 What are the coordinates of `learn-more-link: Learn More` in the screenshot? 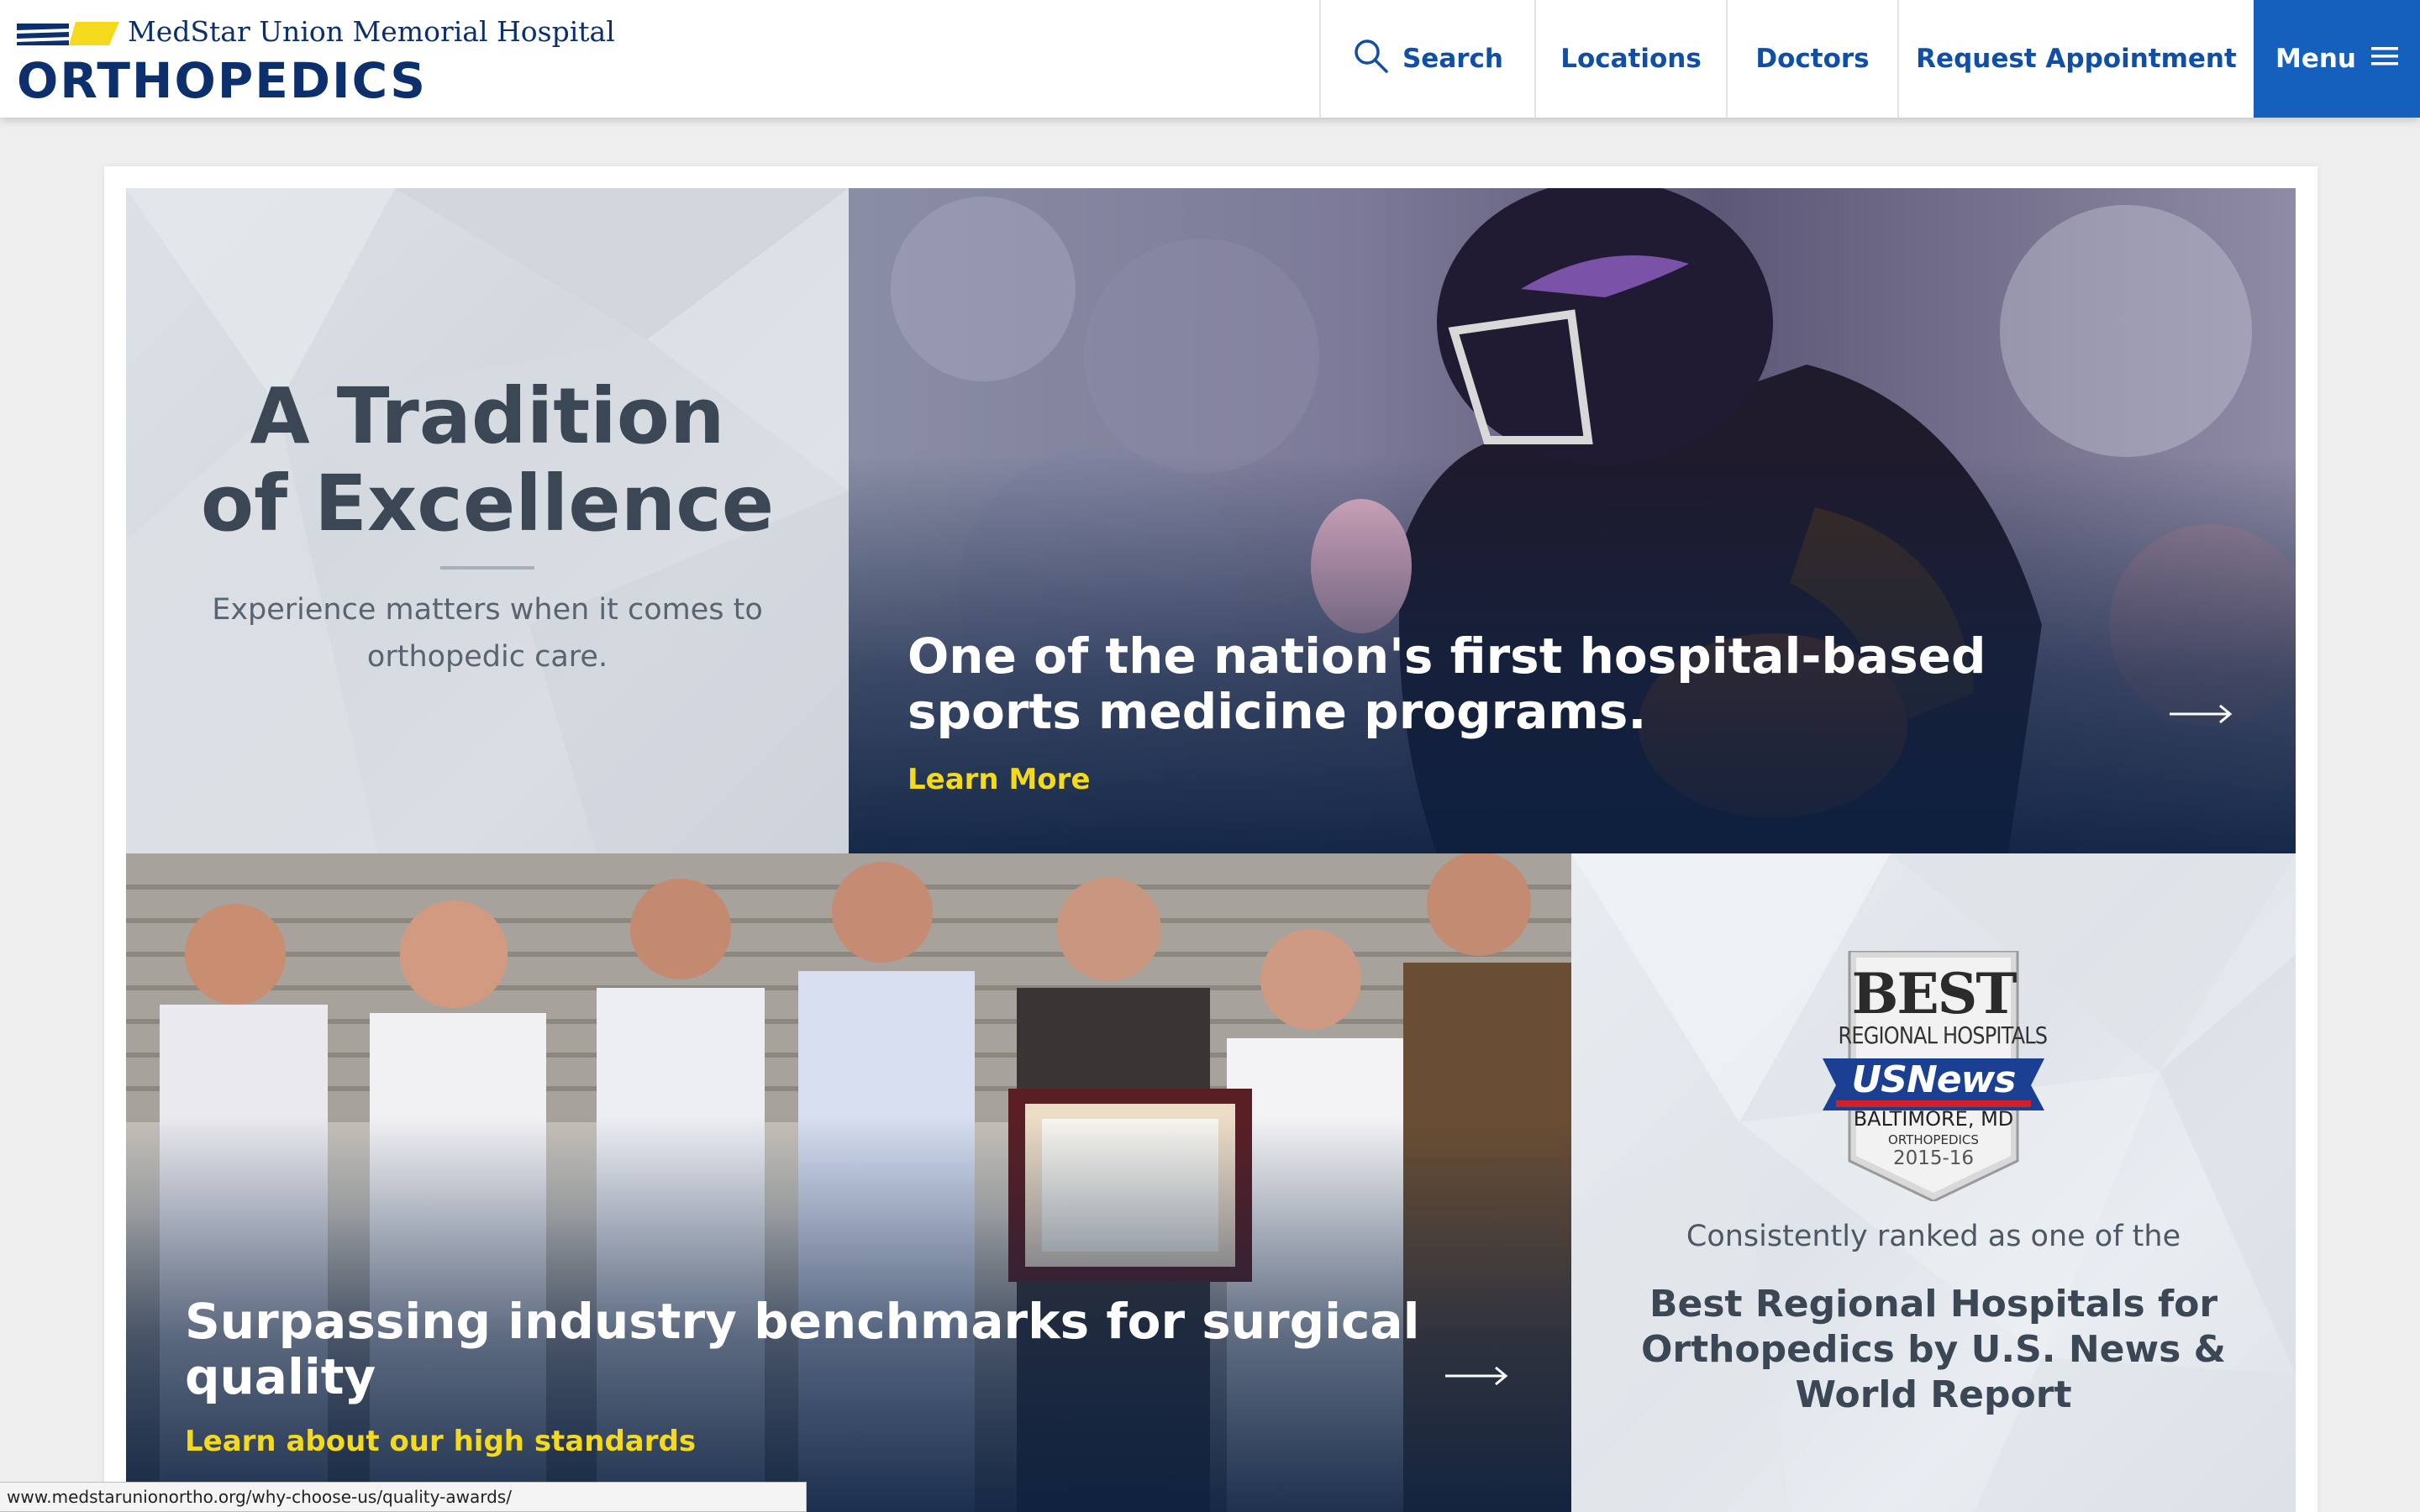 It's located at (999, 779).